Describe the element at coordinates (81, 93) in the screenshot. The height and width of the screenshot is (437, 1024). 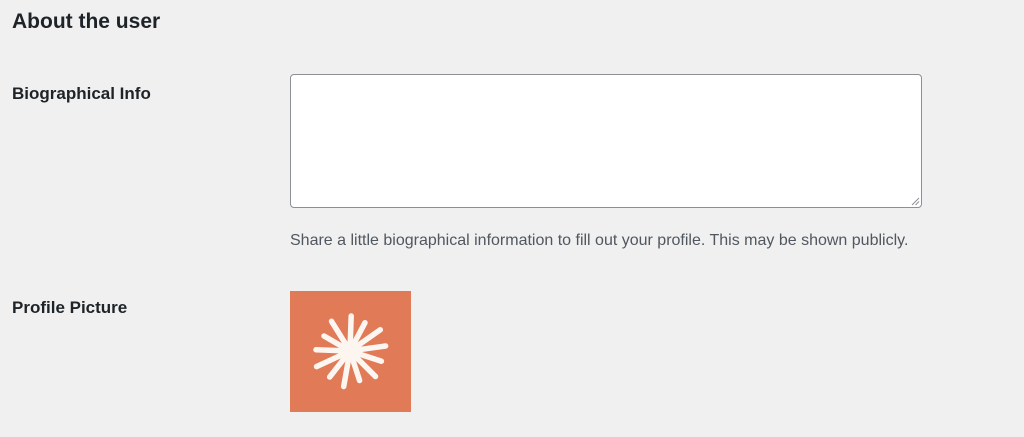
I see `biographical-info-label: Biographical Info` at that location.